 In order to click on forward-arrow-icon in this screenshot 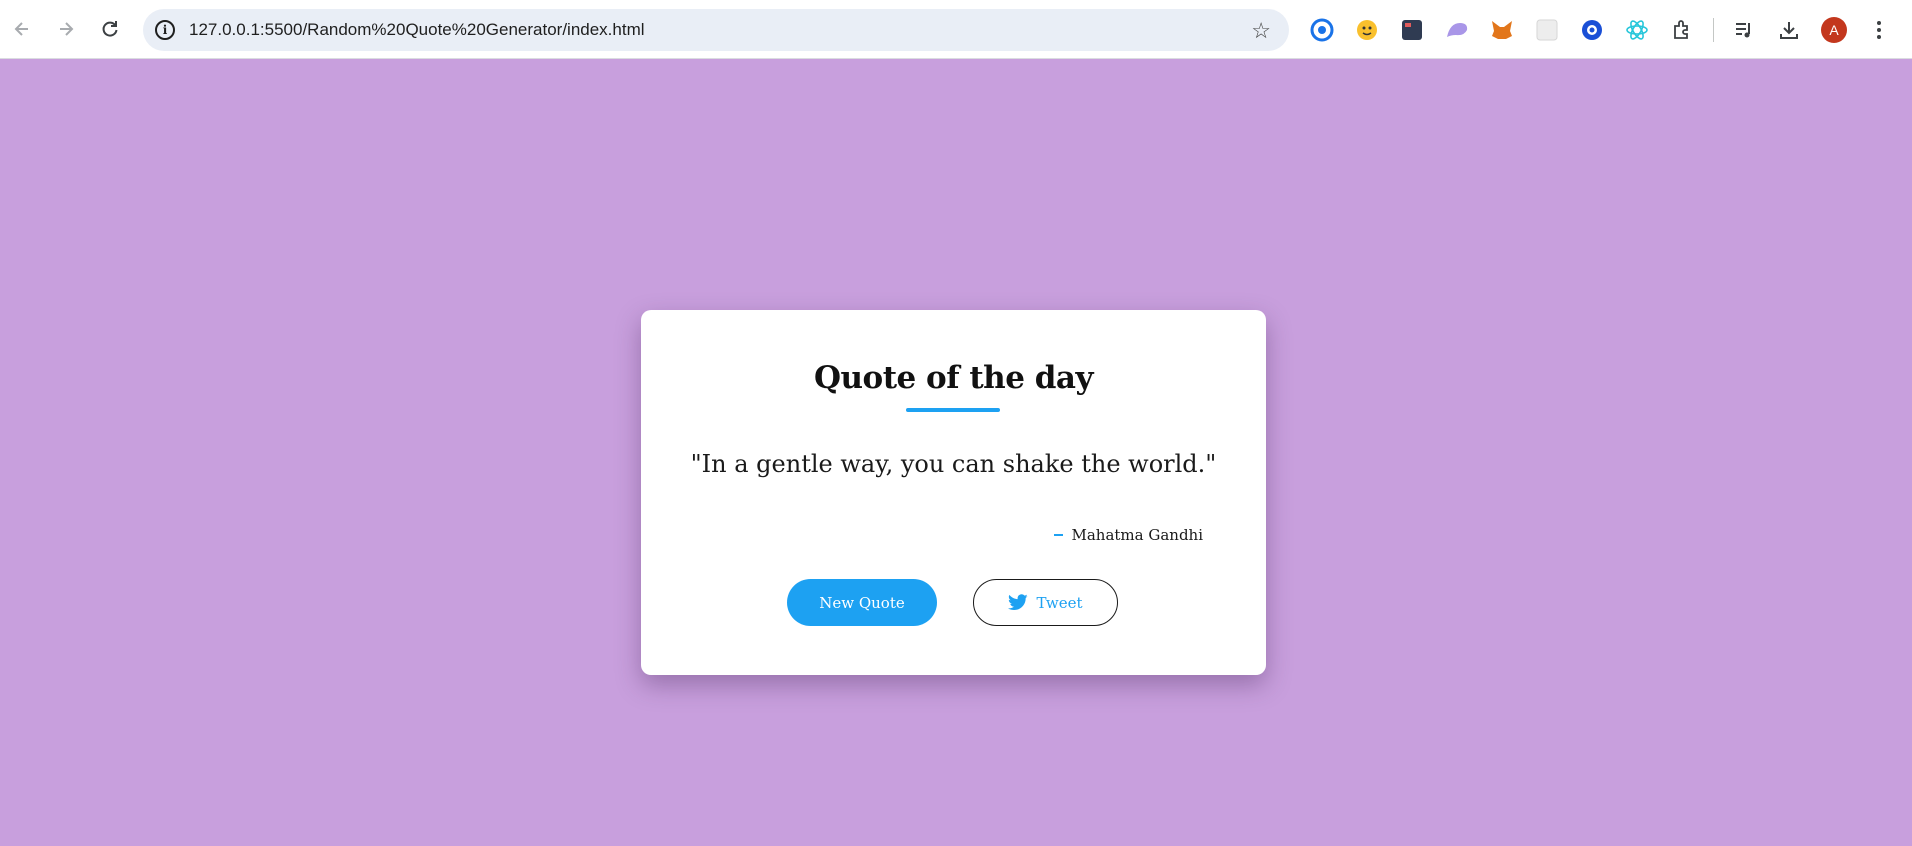, I will do `click(67, 29)`.